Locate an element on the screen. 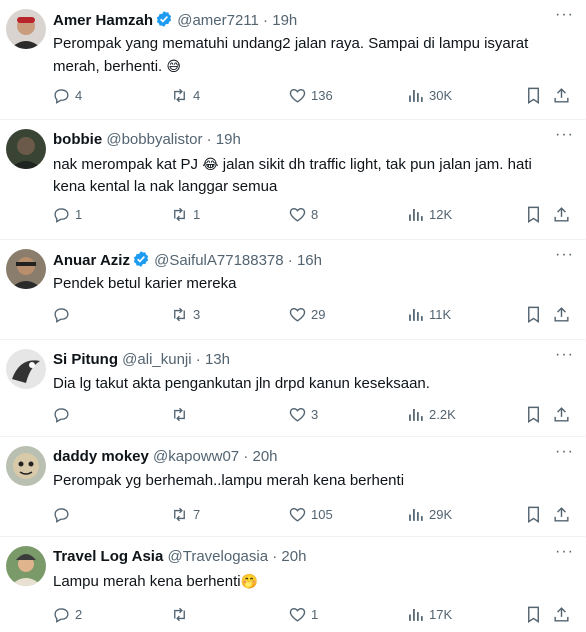  views-button: 17K is located at coordinates (429, 614).